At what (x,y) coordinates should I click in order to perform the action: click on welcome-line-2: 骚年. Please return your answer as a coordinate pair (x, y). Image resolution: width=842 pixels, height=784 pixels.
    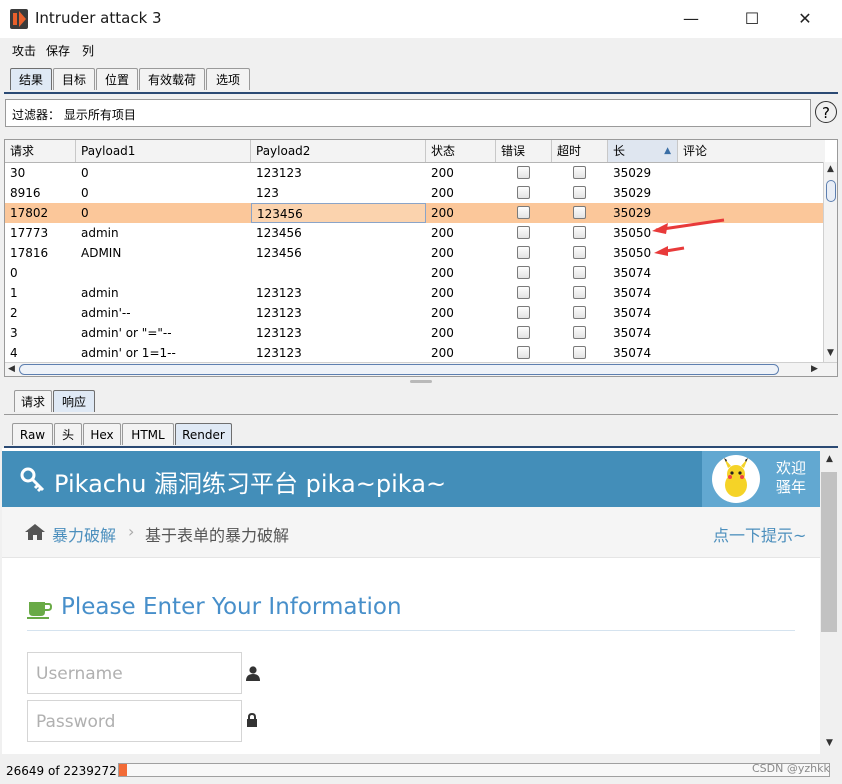
    Looking at the image, I should click on (791, 487).